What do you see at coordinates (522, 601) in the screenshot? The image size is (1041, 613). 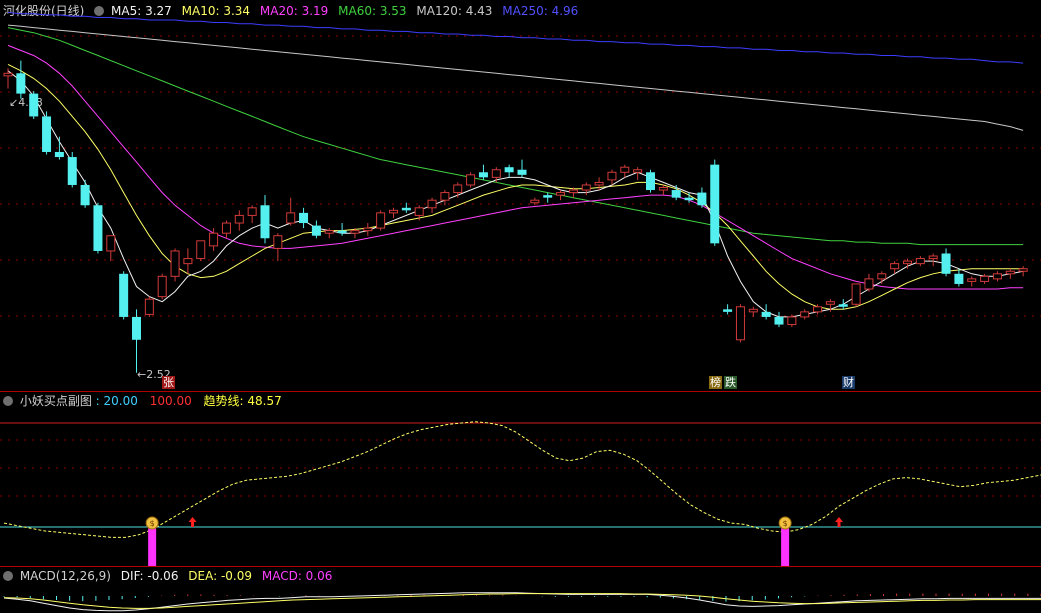 I see `dea-line` at bounding box center [522, 601].